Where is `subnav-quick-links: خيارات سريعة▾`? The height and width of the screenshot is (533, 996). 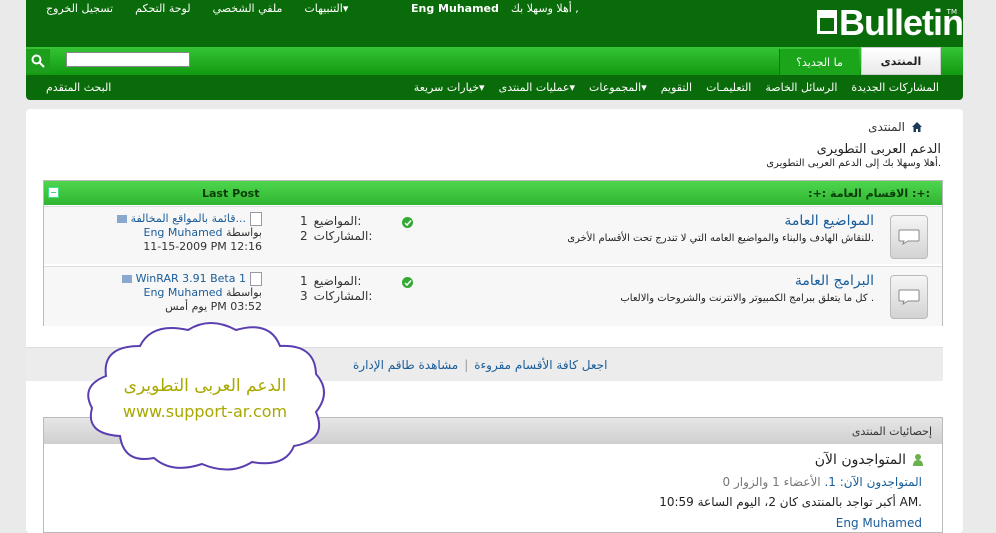
subnav-quick-links: خيارات سريعة▾ is located at coordinates (449, 87).